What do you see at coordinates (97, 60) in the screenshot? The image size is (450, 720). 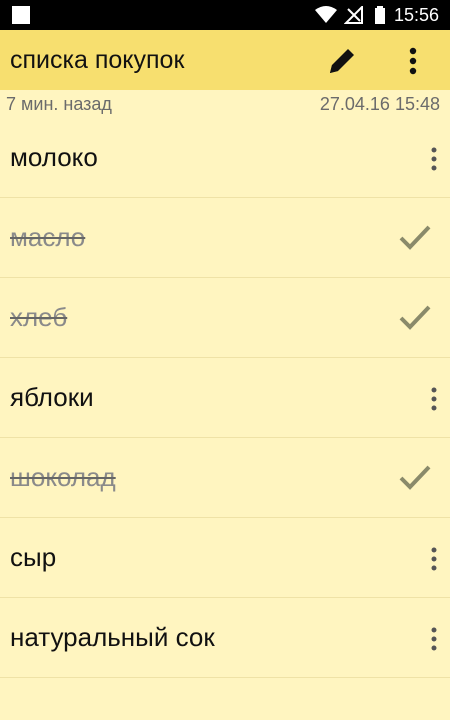 I see `list-title: списка покупок` at bounding box center [97, 60].